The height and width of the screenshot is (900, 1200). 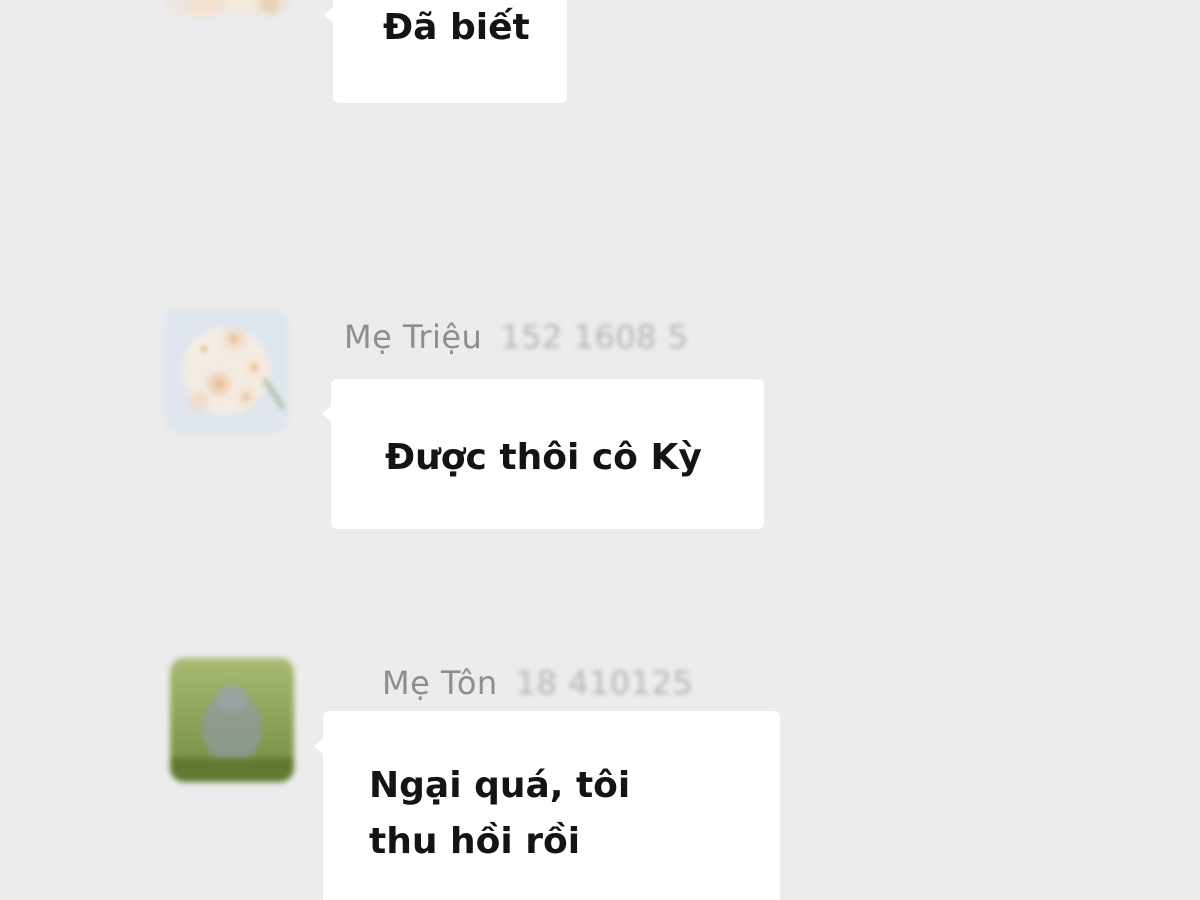 I want to click on cherry-blossom-avatar-icon, so click(x=226, y=371).